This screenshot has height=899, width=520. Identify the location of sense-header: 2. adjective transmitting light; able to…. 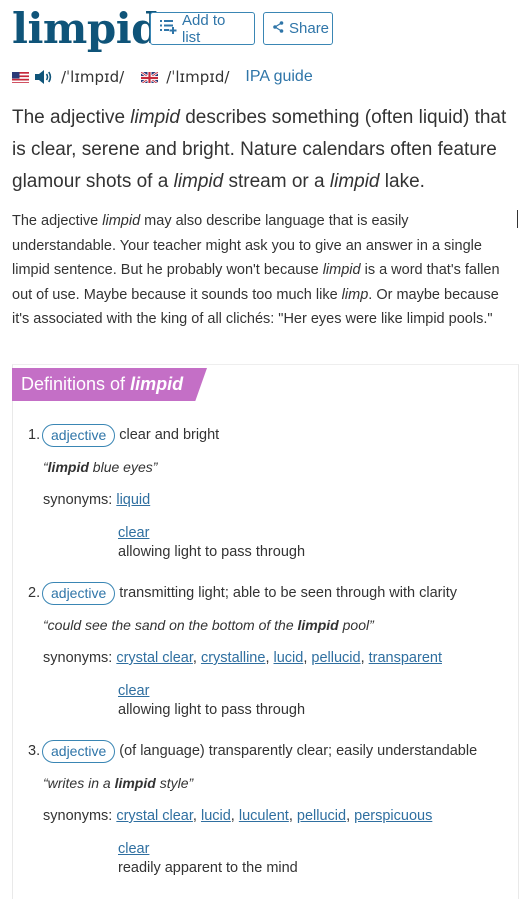
(268, 593).